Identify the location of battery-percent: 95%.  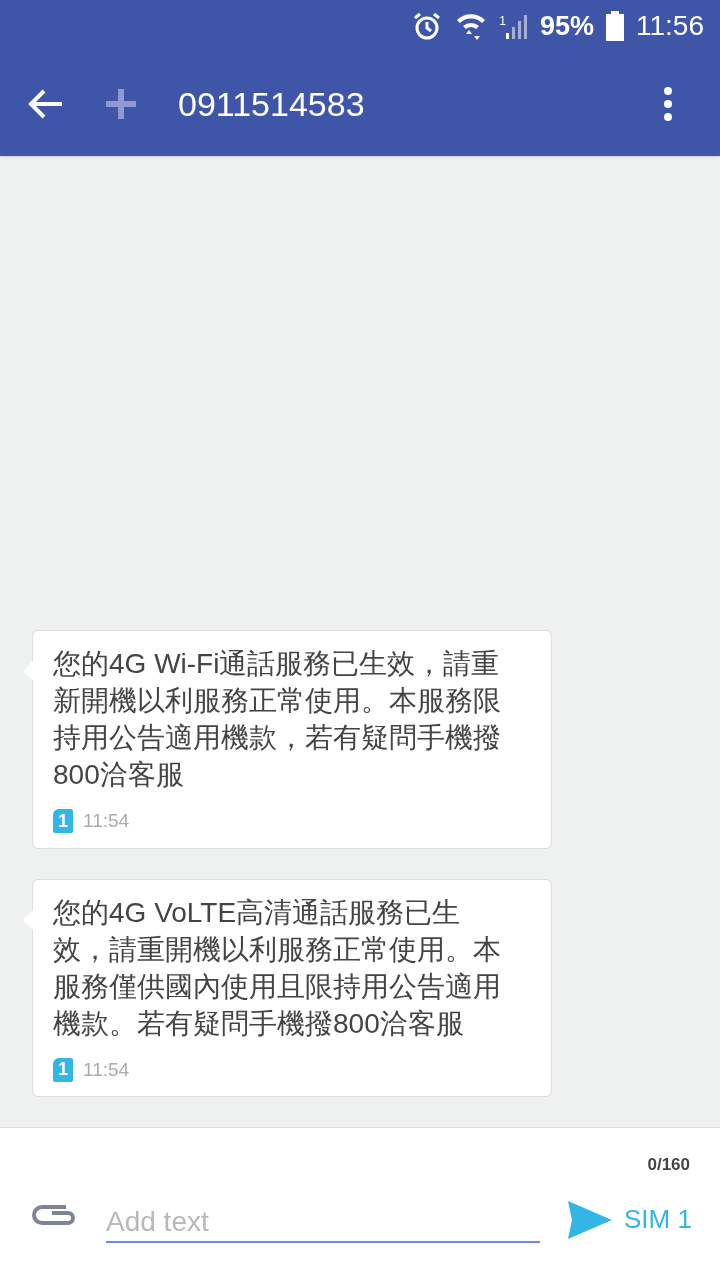
(566, 26).